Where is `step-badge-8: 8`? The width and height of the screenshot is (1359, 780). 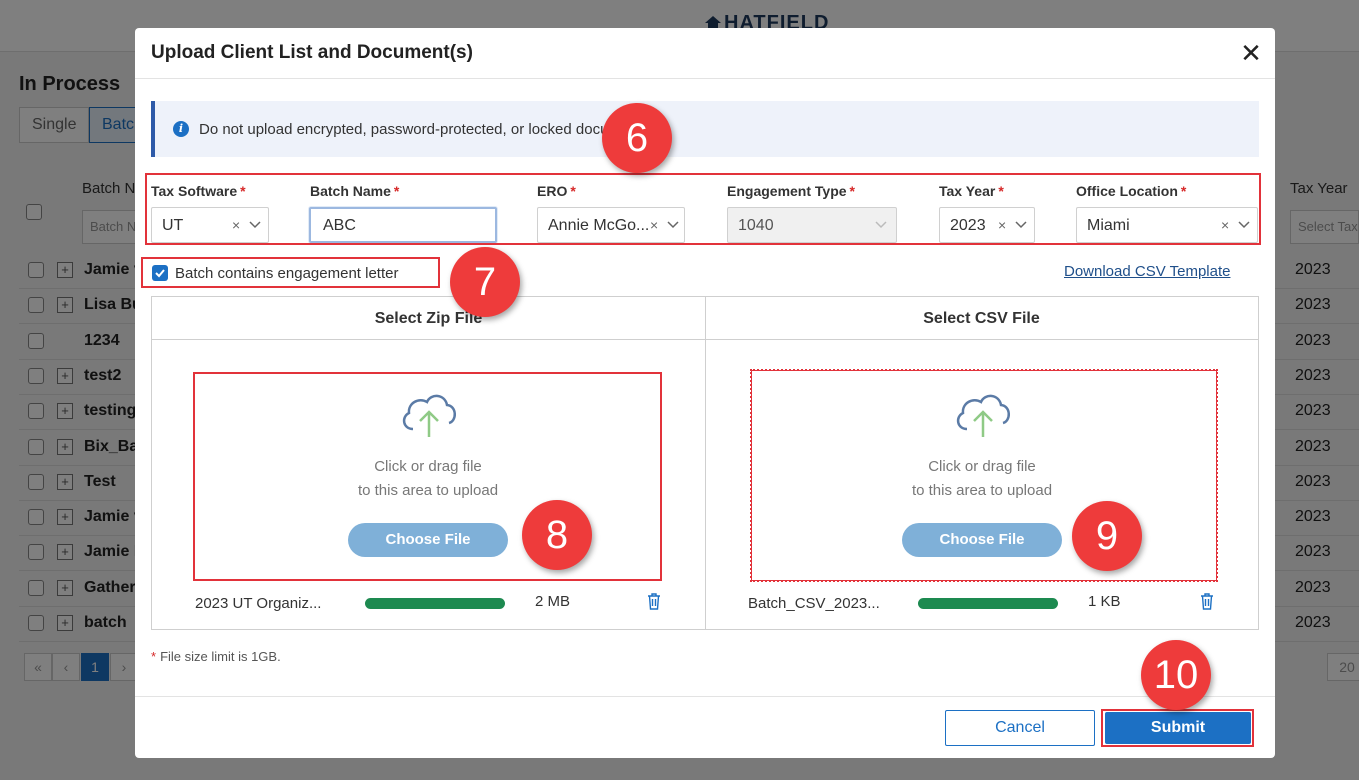 step-badge-8: 8 is located at coordinates (557, 535).